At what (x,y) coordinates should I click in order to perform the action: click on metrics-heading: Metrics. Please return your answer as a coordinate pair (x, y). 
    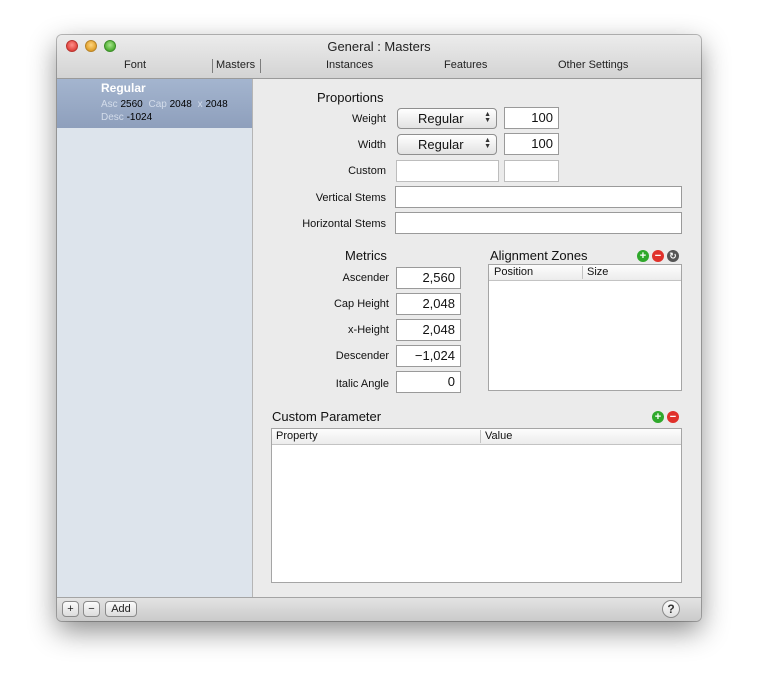
    Looking at the image, I should click on (366, 255).